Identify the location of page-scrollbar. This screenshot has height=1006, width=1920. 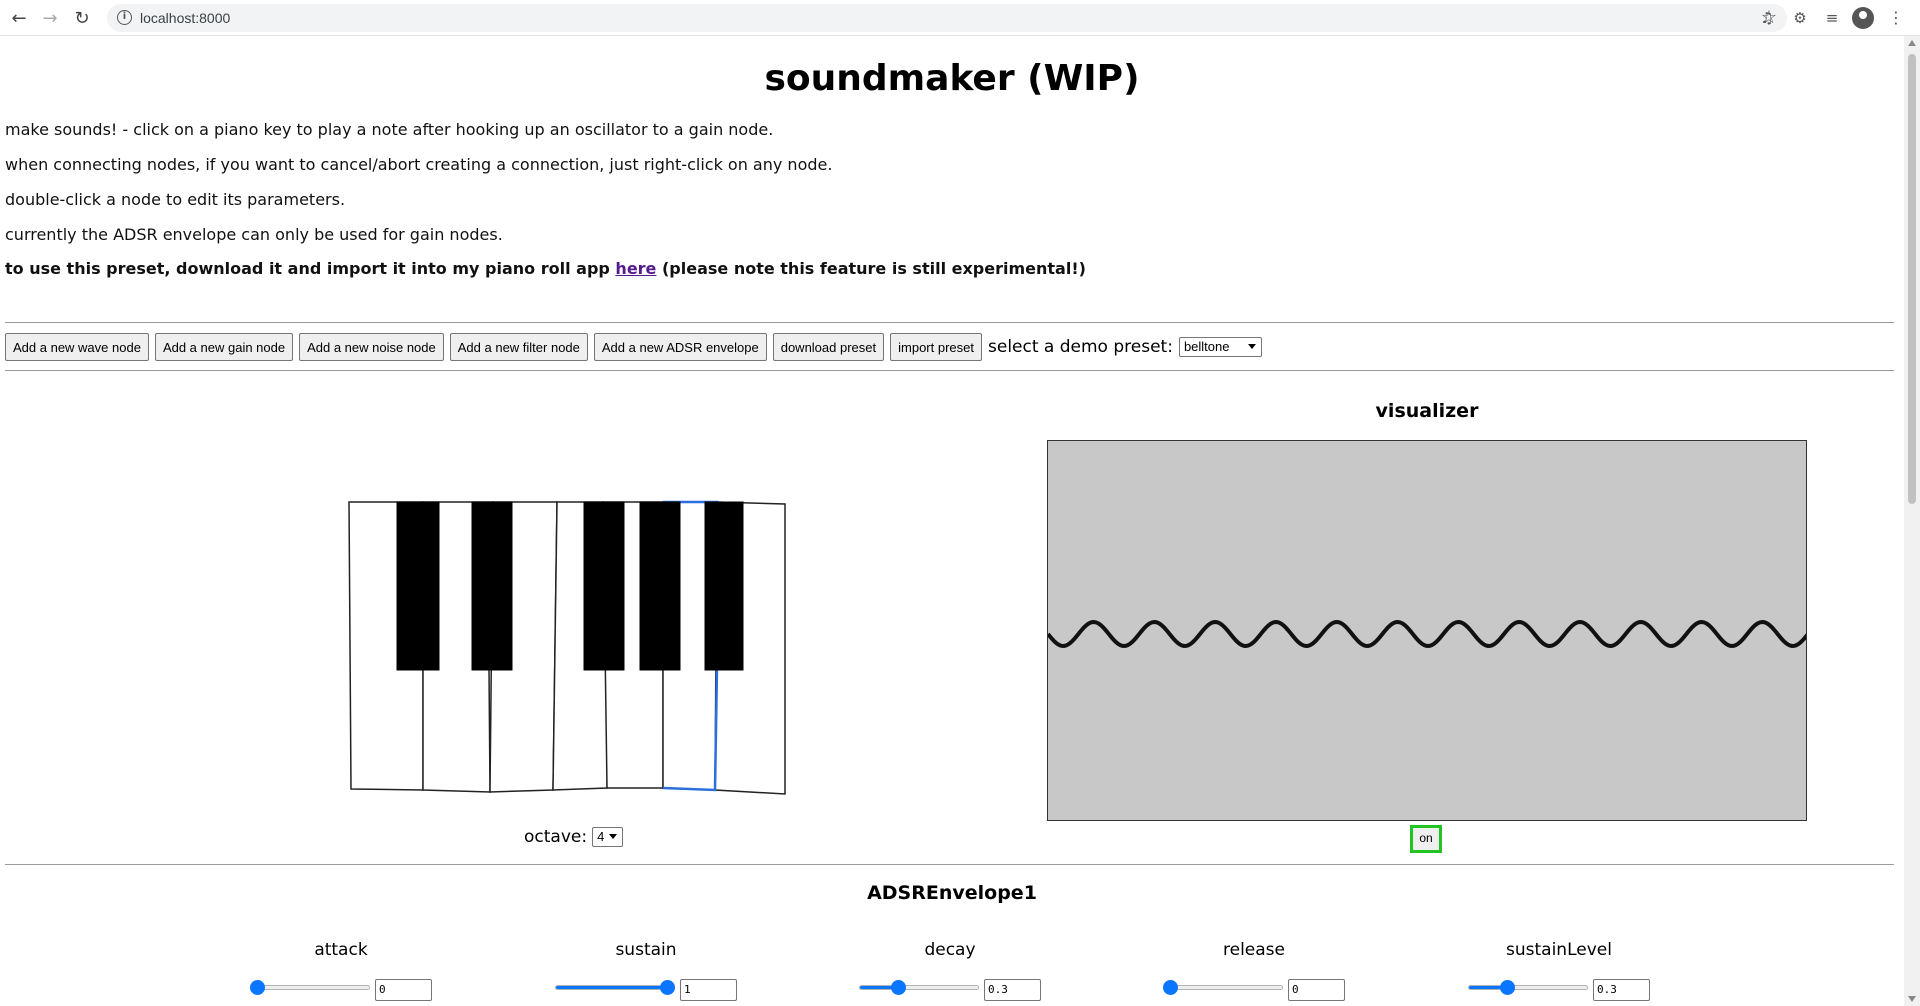
(1912, 521).